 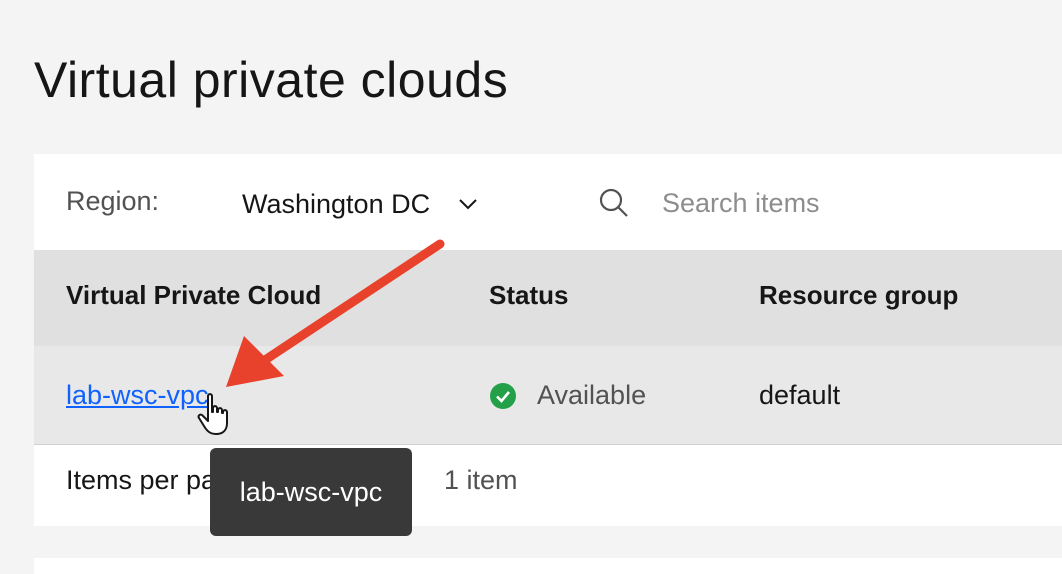 I want to click on column-header-status: Status, so click(x=528, y=295).